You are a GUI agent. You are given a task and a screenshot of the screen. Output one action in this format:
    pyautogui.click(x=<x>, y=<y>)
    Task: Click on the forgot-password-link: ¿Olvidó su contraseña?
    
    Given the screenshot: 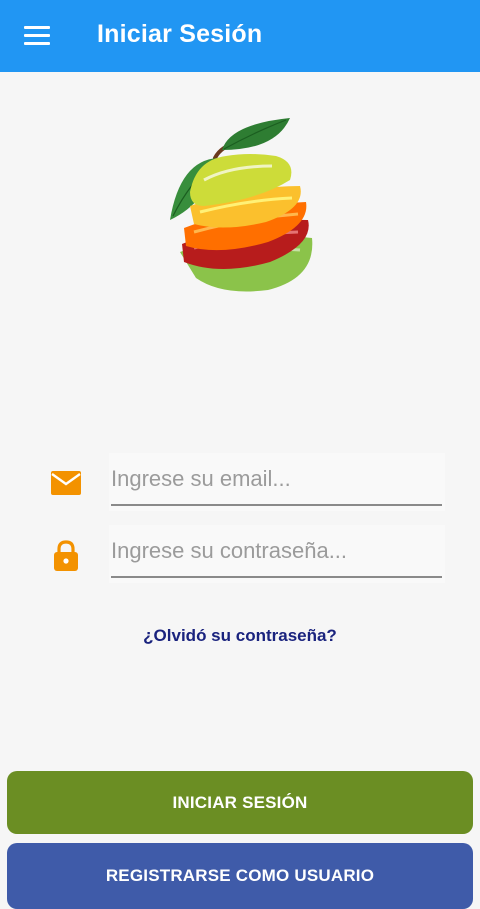 What is the action you would take?
    pyautogui.click(x=240, y=636)
    